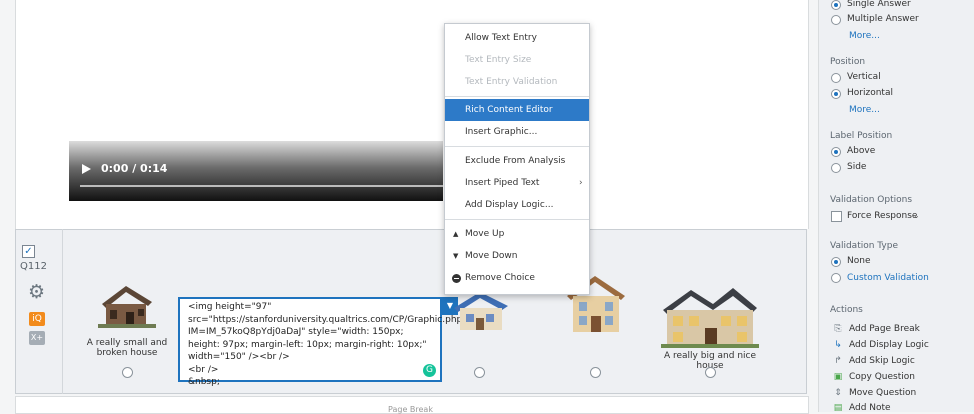  What do you see at coordinates (836, 278) in the screenshot?
I see `custom-validation-radio` at bounding box center [836, 278].